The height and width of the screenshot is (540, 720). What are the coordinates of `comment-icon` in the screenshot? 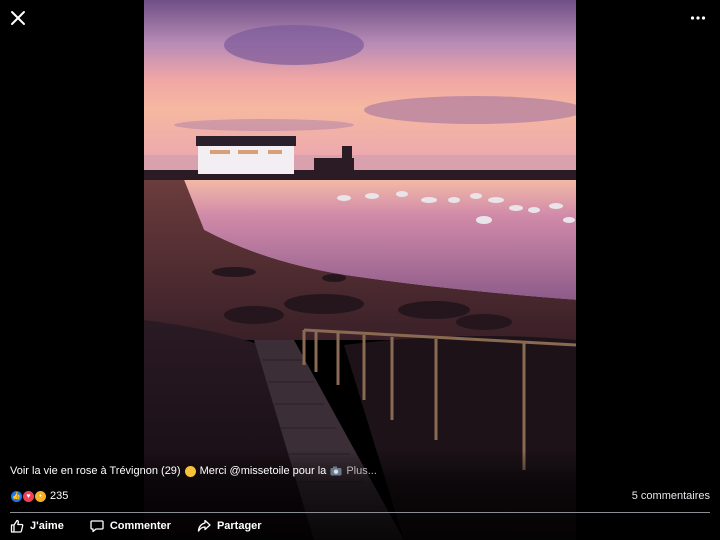 It's located at (97, 526).